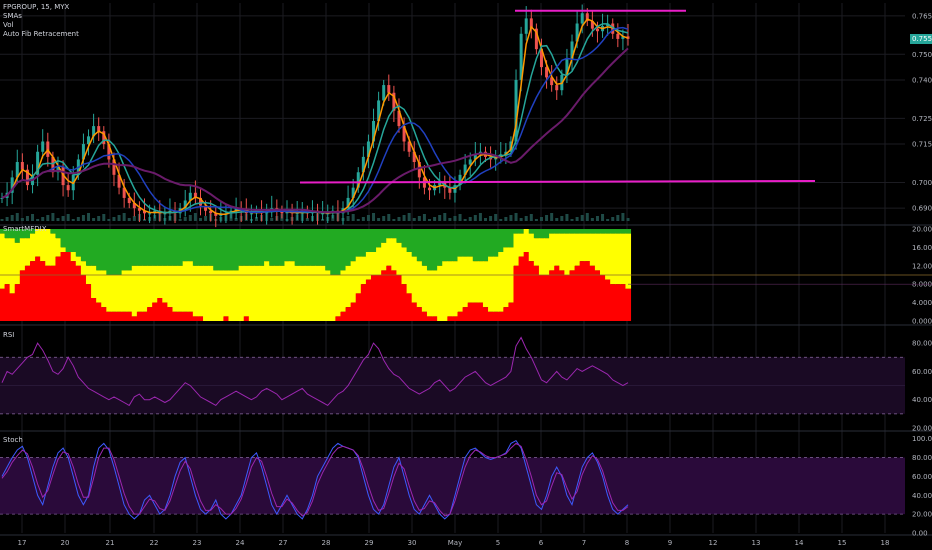  What do you see at coordinates (41, 16) in the screenshot?
I see `indicator-smas: SMAs` at bounding box center [41, 16].